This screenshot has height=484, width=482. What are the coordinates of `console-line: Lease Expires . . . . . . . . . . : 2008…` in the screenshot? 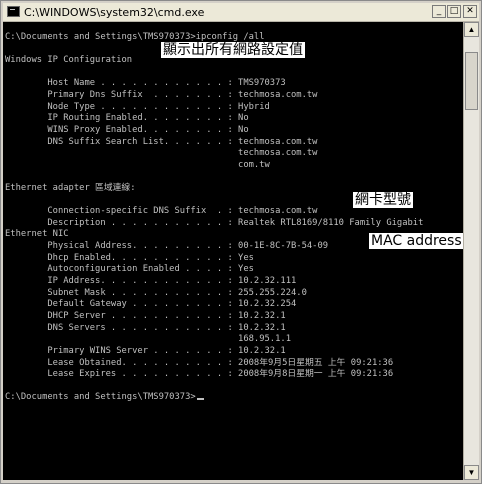 It's located at (199, 374).